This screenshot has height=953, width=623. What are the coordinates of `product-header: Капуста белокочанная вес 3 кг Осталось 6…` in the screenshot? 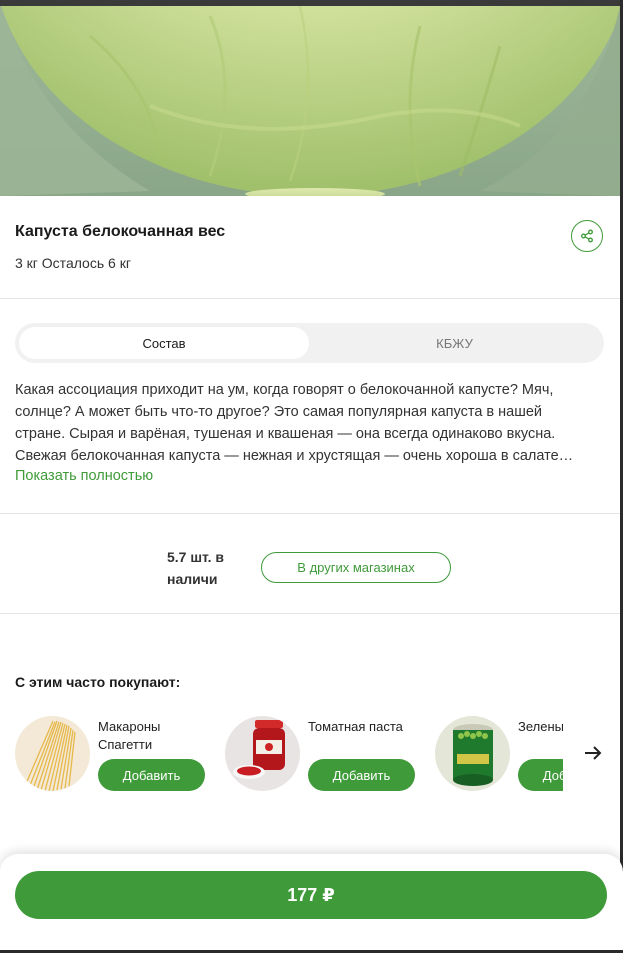 It's located at (310, 247).